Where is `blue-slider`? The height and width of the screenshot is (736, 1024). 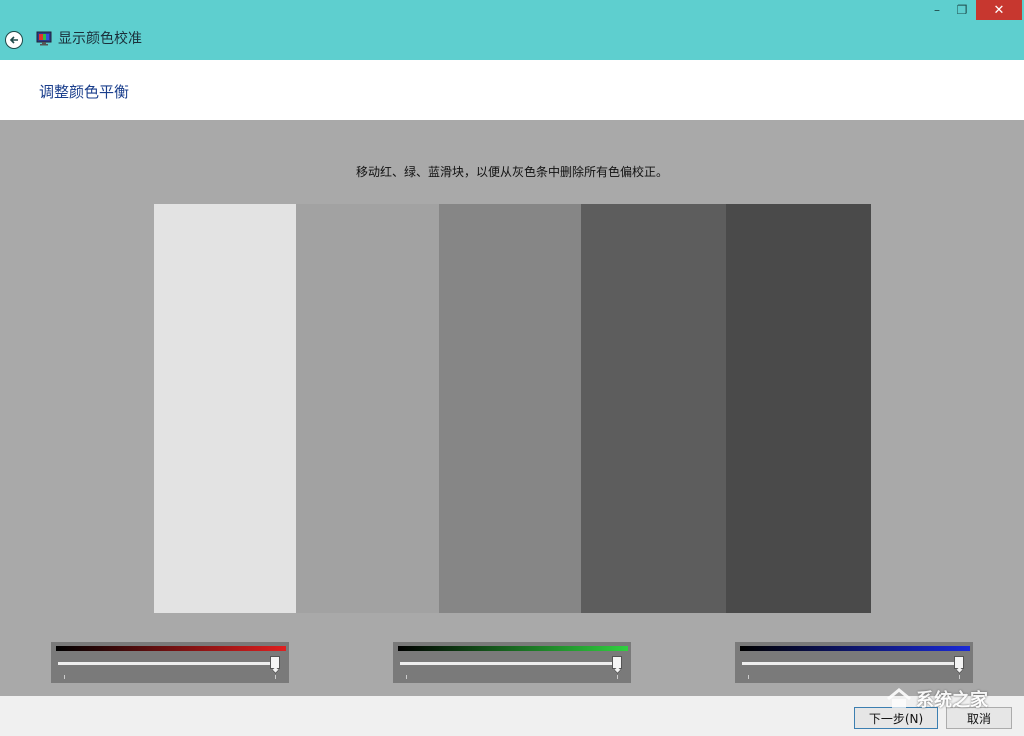 blue-slider is located at coordinates (854, 662).